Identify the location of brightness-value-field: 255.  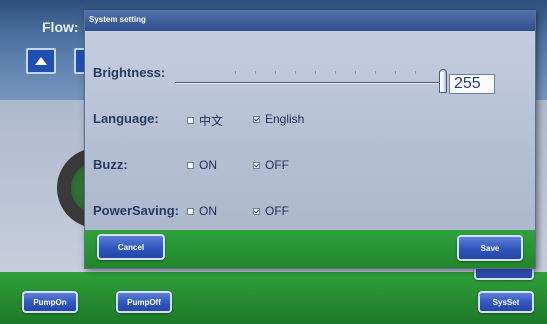
(472, 84).